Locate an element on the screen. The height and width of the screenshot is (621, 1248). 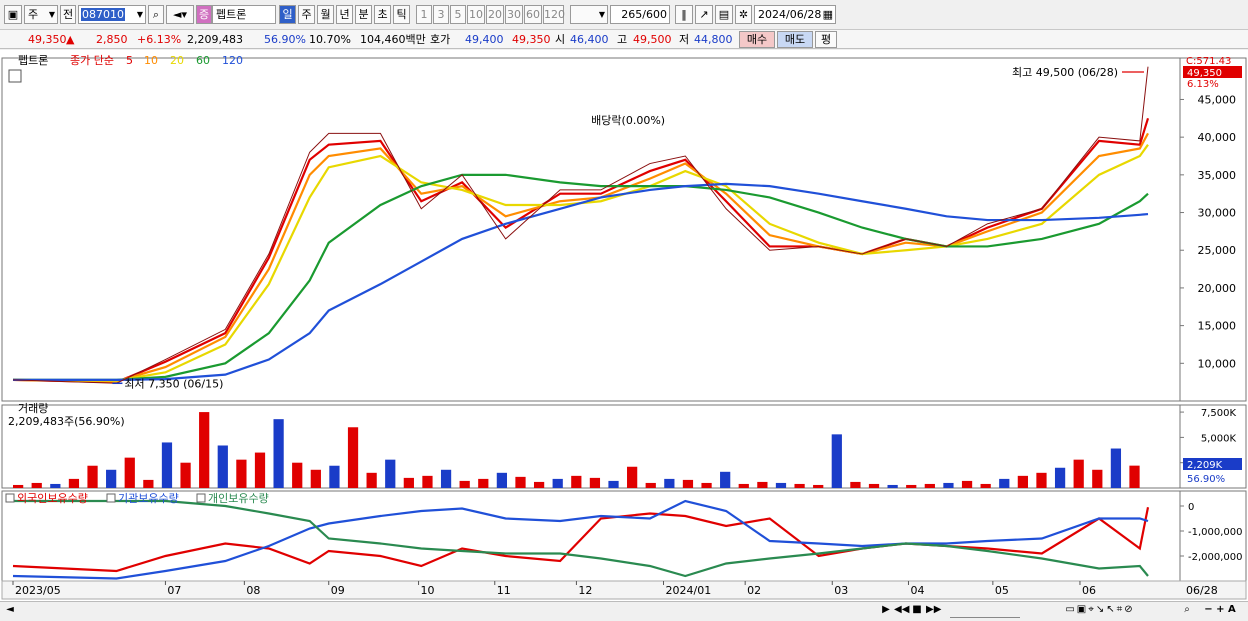
price-y-label: 15,000 is located at coordinates (1217, 326).